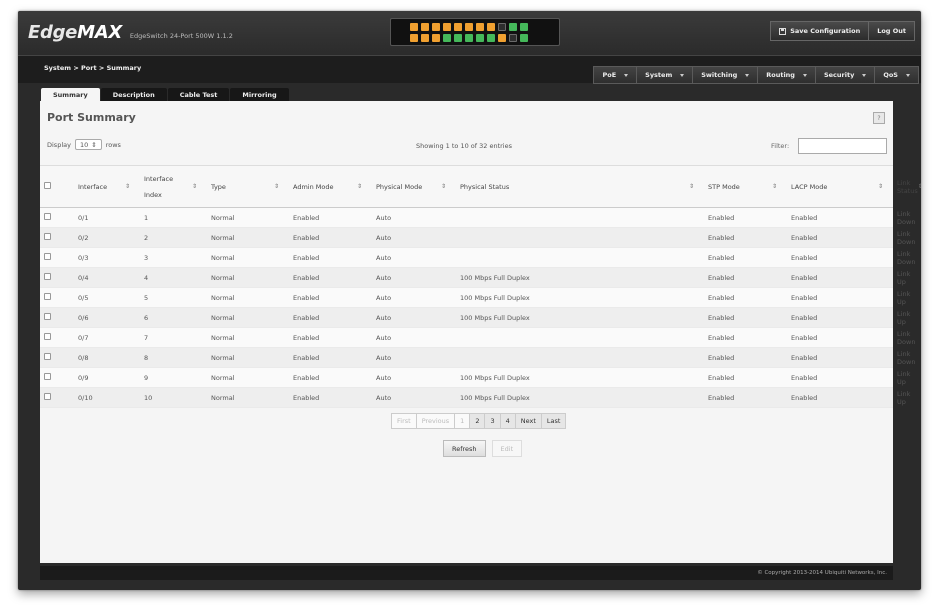 The image size is (939, 615). Describe the element at coordinates (580, 186) in the screenshot. I see `col-physical-status: Physical Status ⇕` at that location.